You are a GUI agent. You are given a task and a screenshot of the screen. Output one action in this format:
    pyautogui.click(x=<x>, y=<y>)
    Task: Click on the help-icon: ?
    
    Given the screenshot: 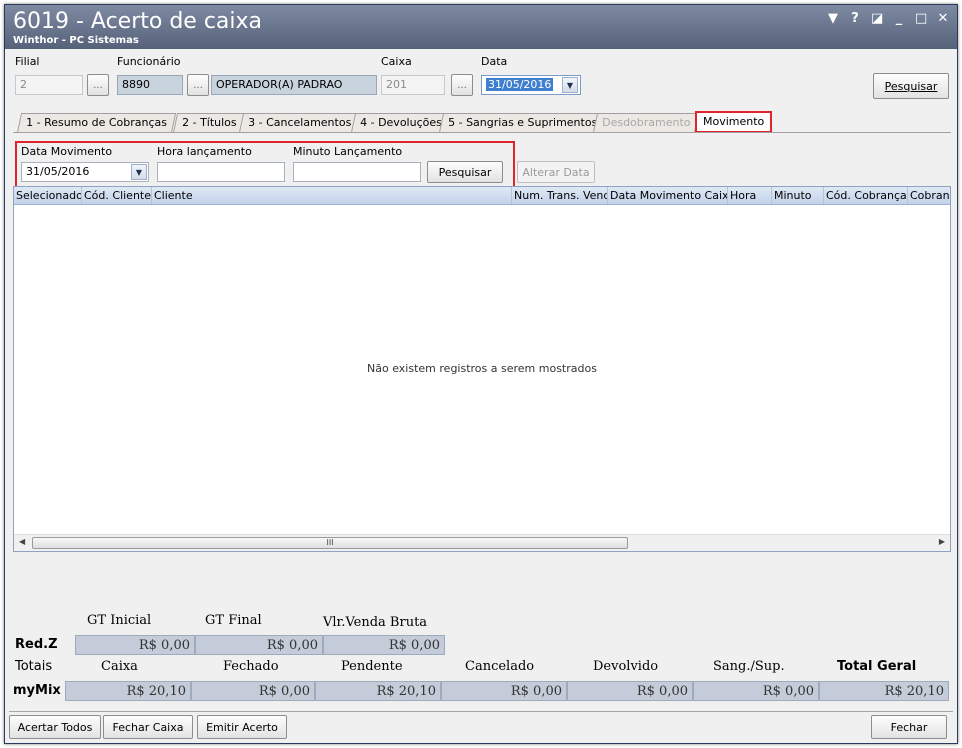 What is the action you would take?
    pyautogui.click(x=855, y=18)
    